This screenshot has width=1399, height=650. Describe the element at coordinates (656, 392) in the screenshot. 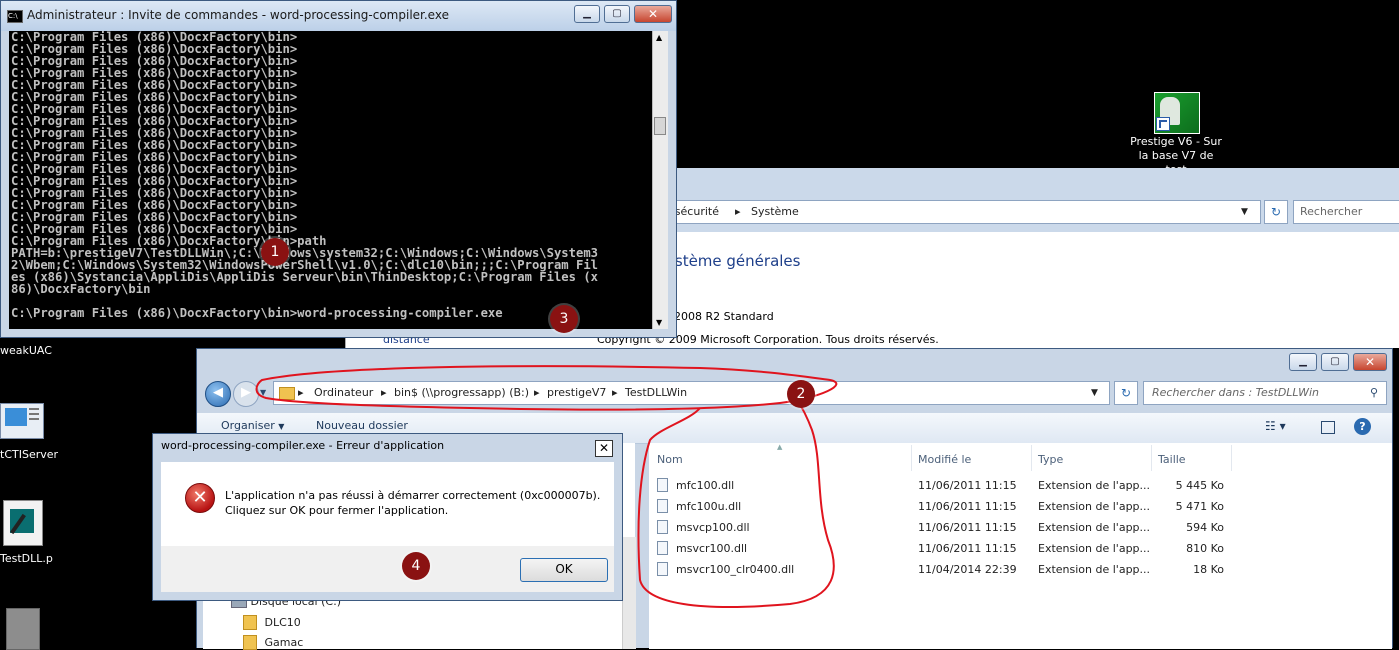

I see `breadcrumb-testdllwin: TestDLLWin` at that location.